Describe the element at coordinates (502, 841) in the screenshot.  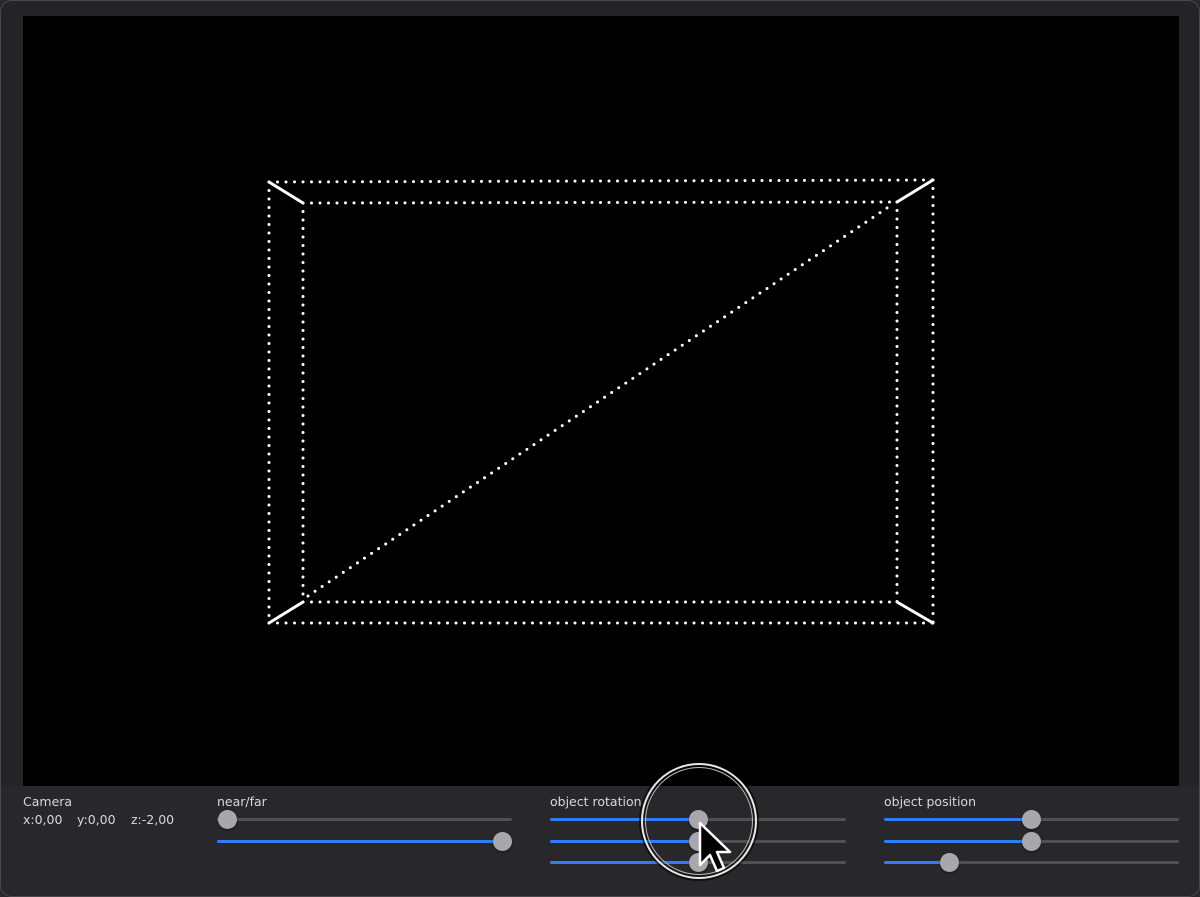
I see `far-slider-thumb` at that location.